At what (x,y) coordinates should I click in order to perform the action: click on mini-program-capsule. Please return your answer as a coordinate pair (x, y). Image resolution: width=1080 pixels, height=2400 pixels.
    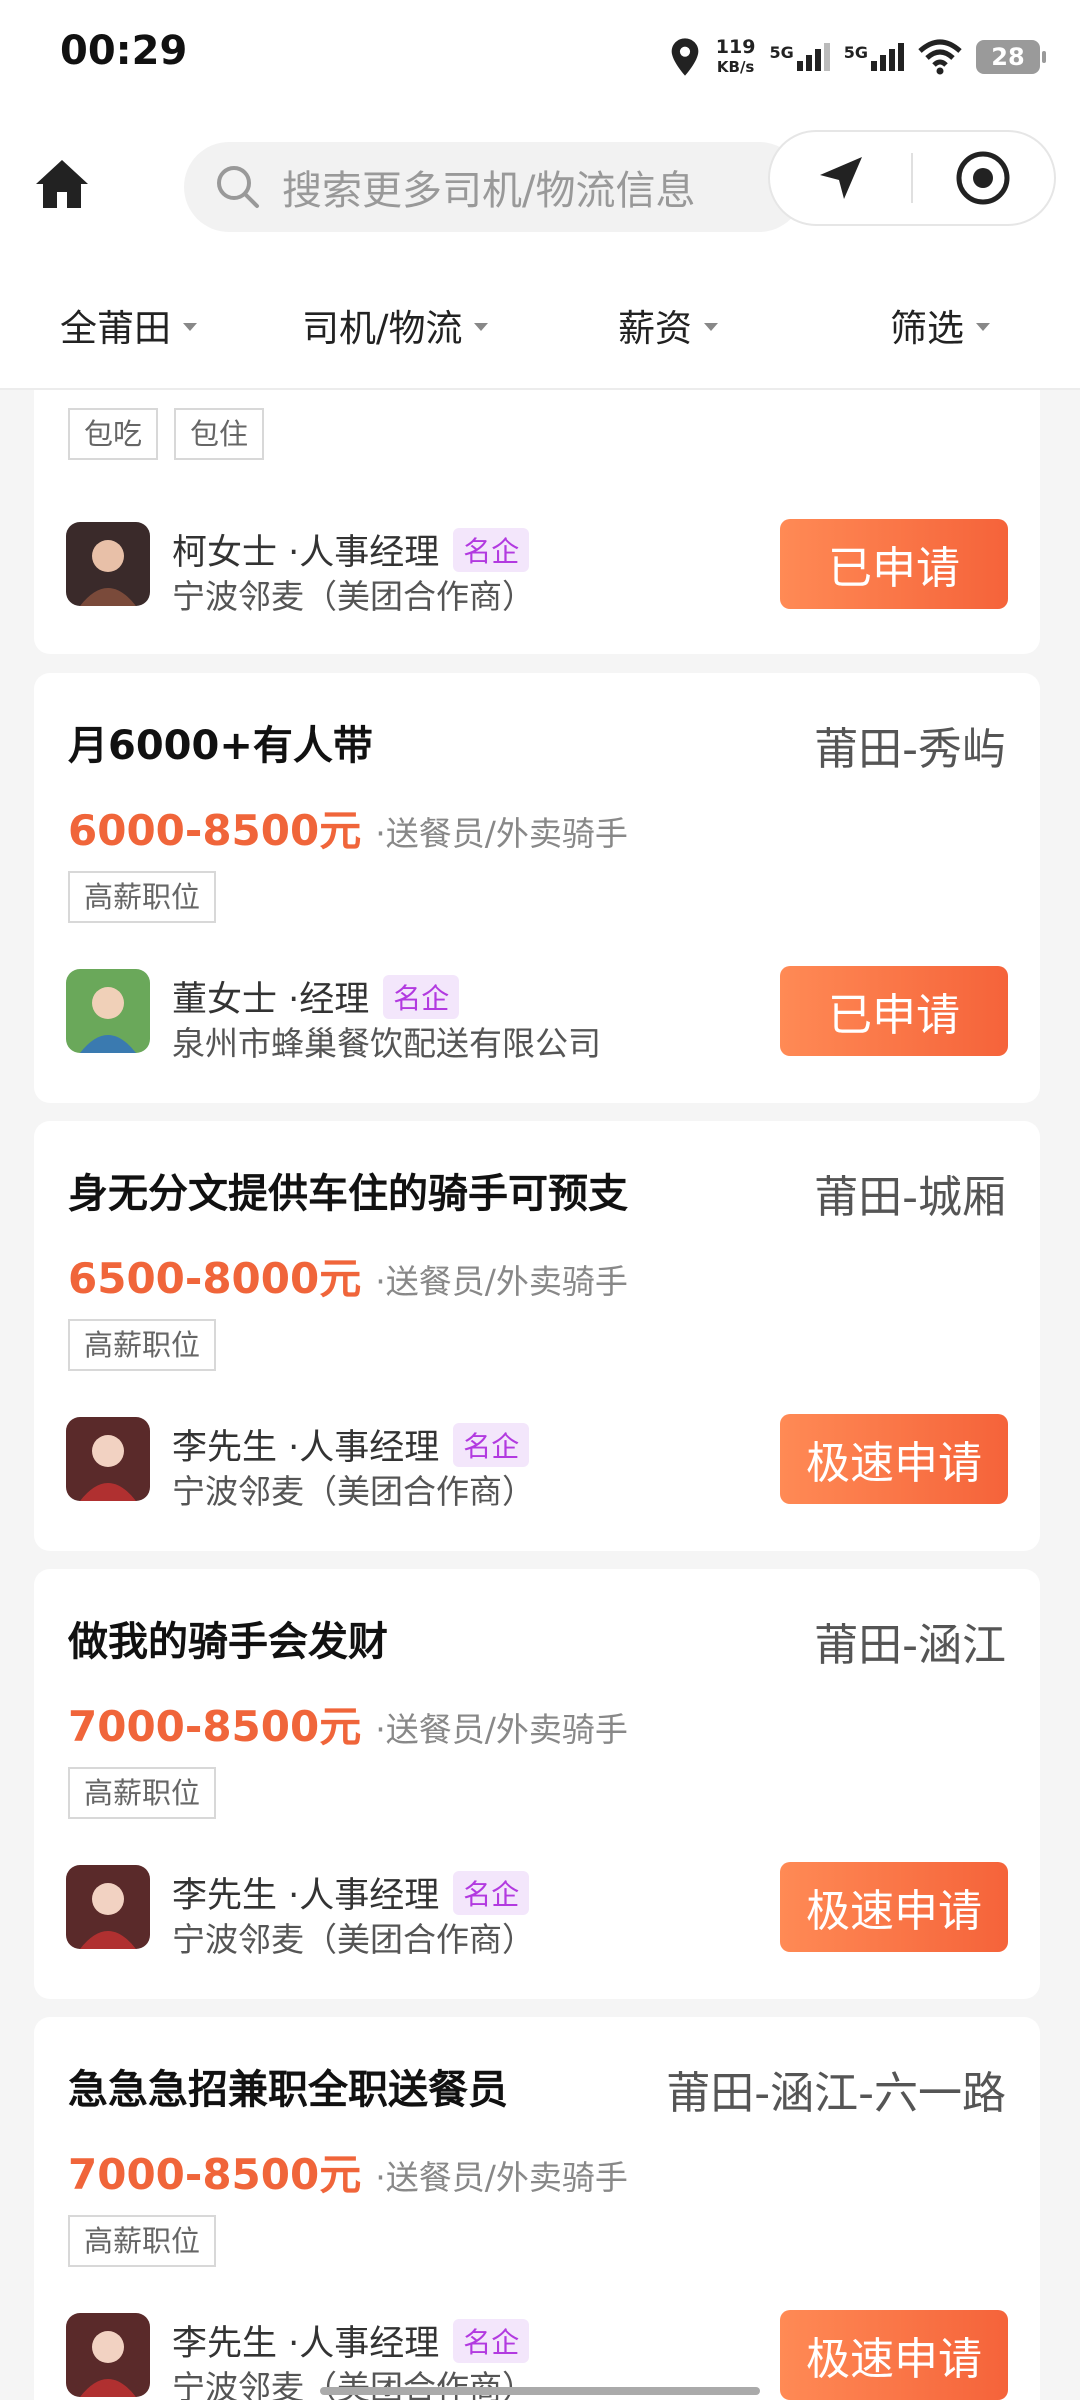
    Looking at the image, I should click on (912, 178).